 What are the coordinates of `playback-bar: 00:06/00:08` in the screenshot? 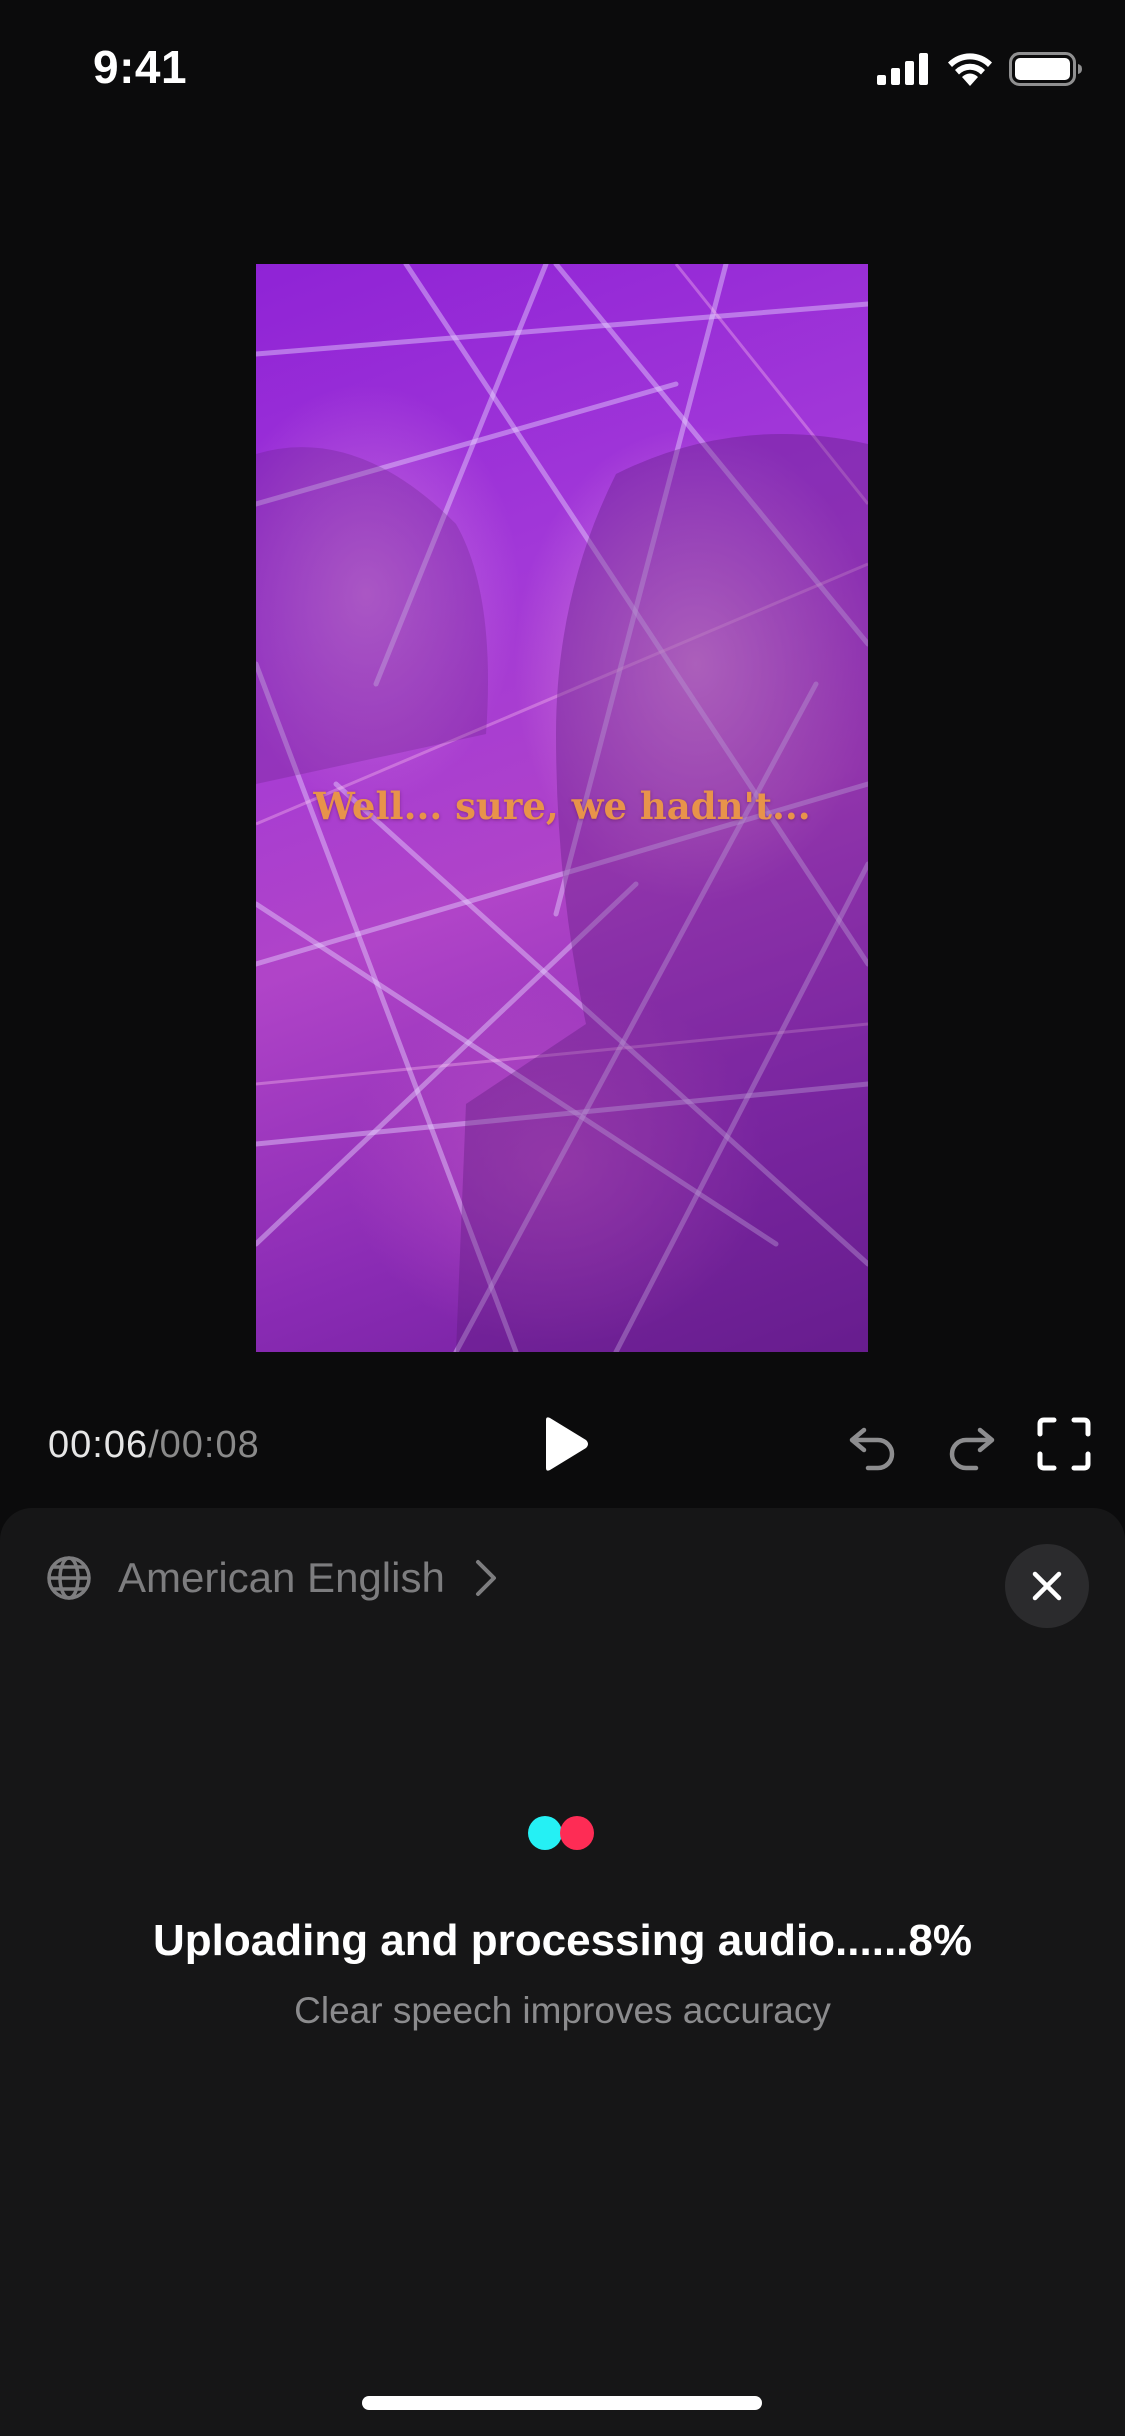 It's located at (562, 1445).